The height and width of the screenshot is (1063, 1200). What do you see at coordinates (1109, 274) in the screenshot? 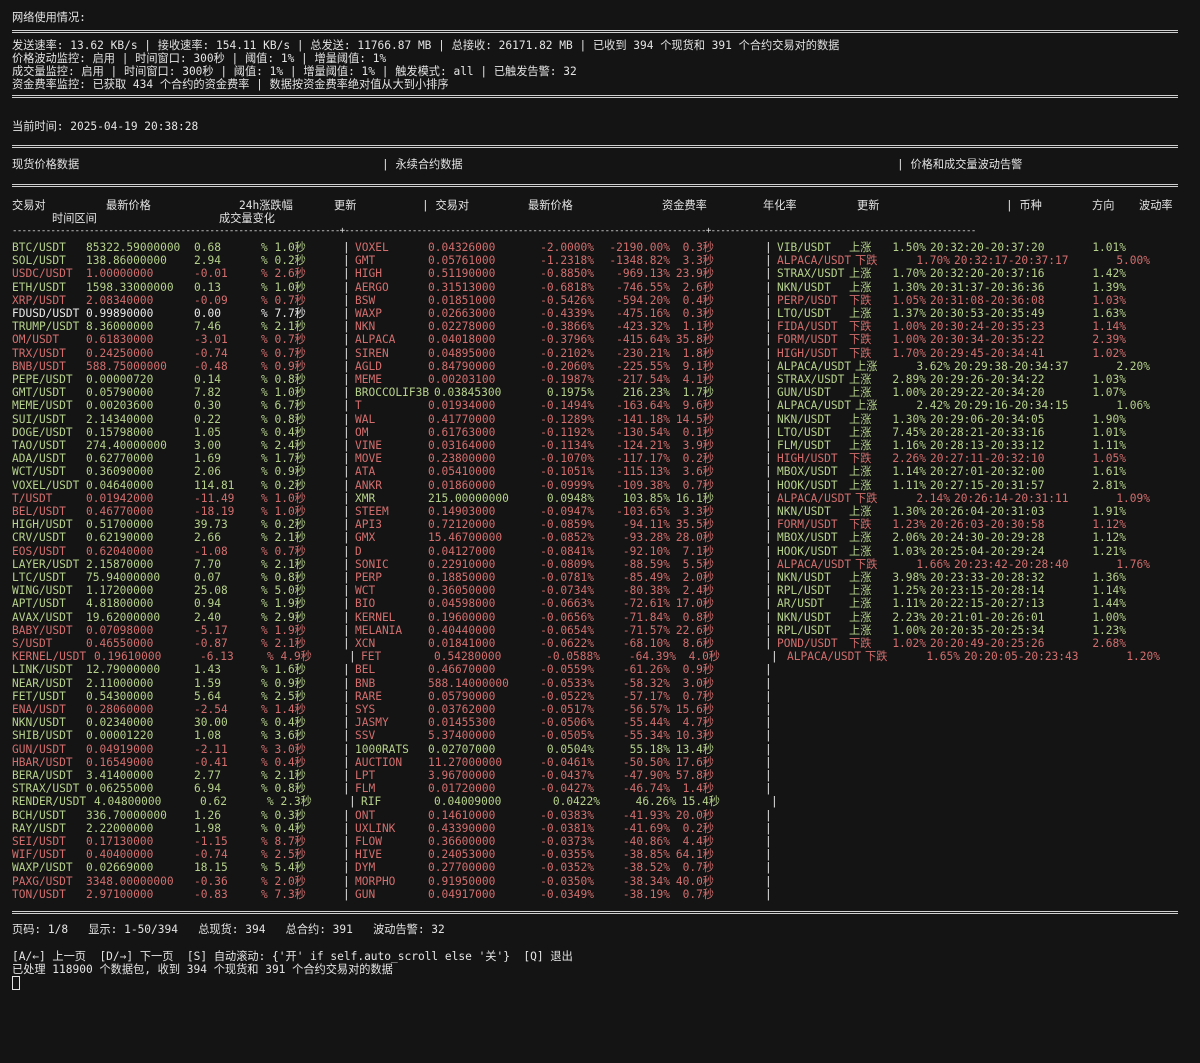
I see `alert-volume-change: 1.42%` at bounding box center [1109, 274].